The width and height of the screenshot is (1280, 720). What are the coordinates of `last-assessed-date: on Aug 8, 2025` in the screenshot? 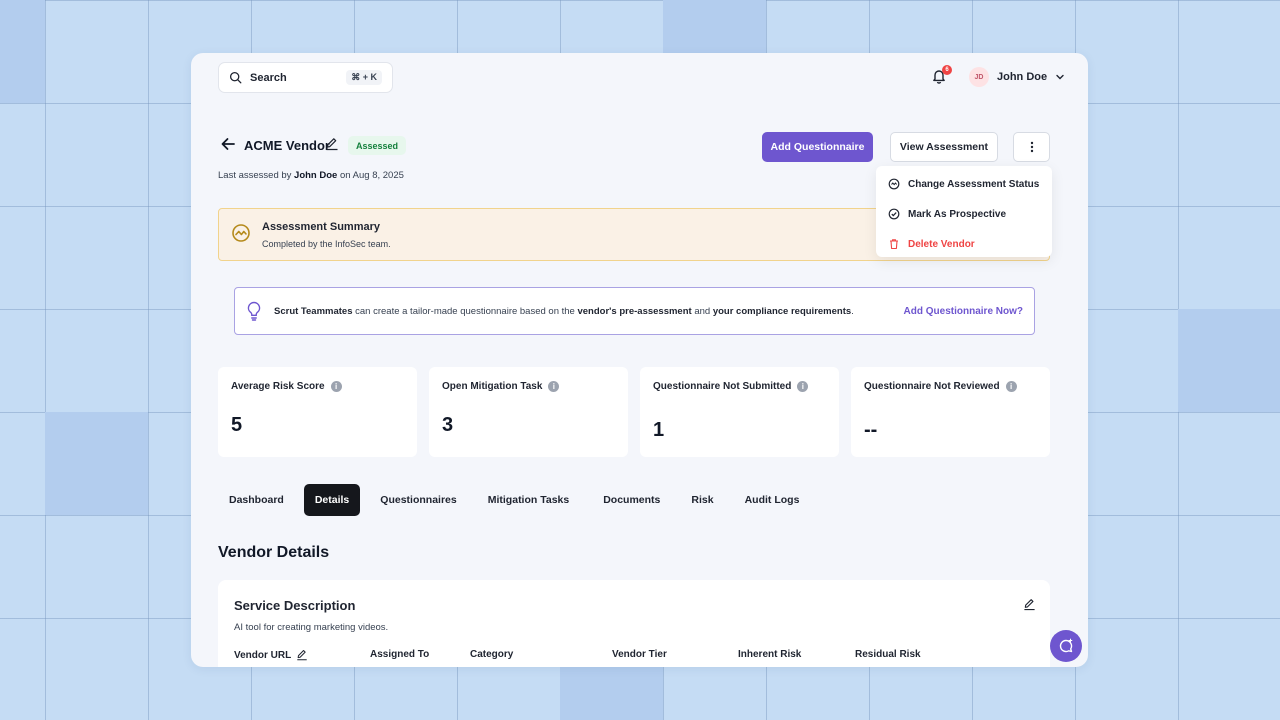 It's located at (371, 175).